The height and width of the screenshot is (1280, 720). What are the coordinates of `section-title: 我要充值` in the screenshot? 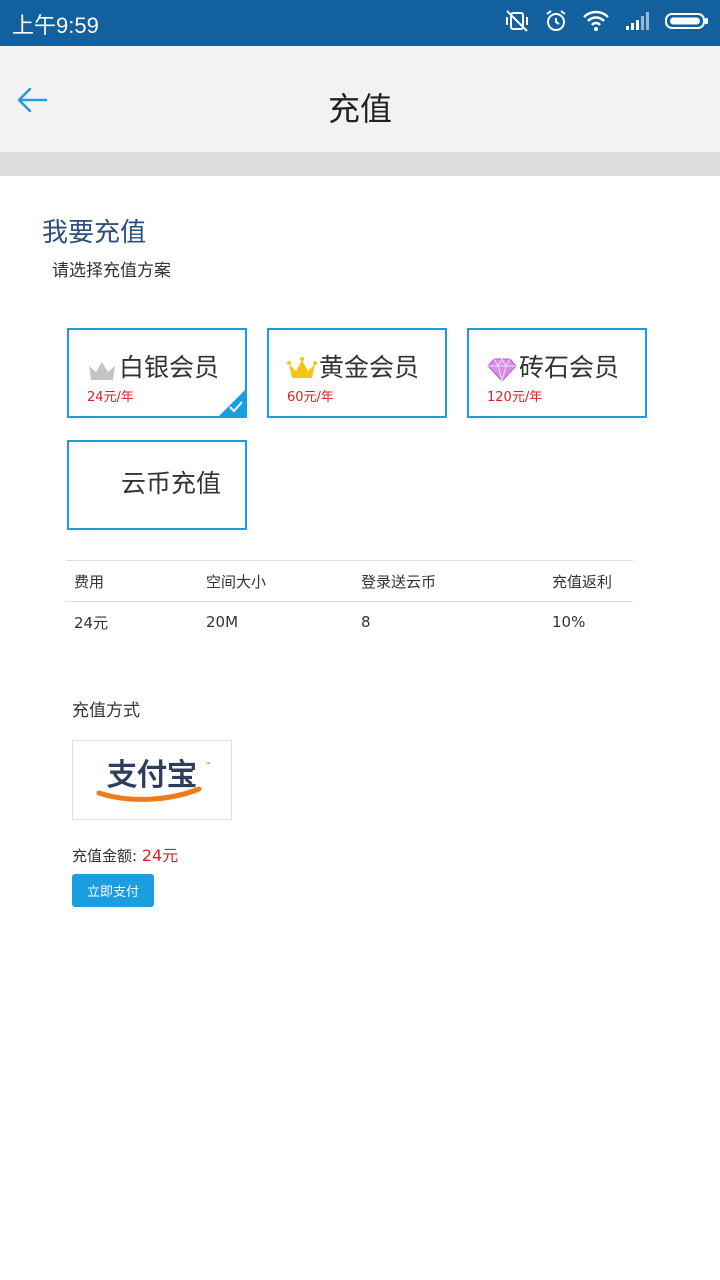 It's located at (94, 233).